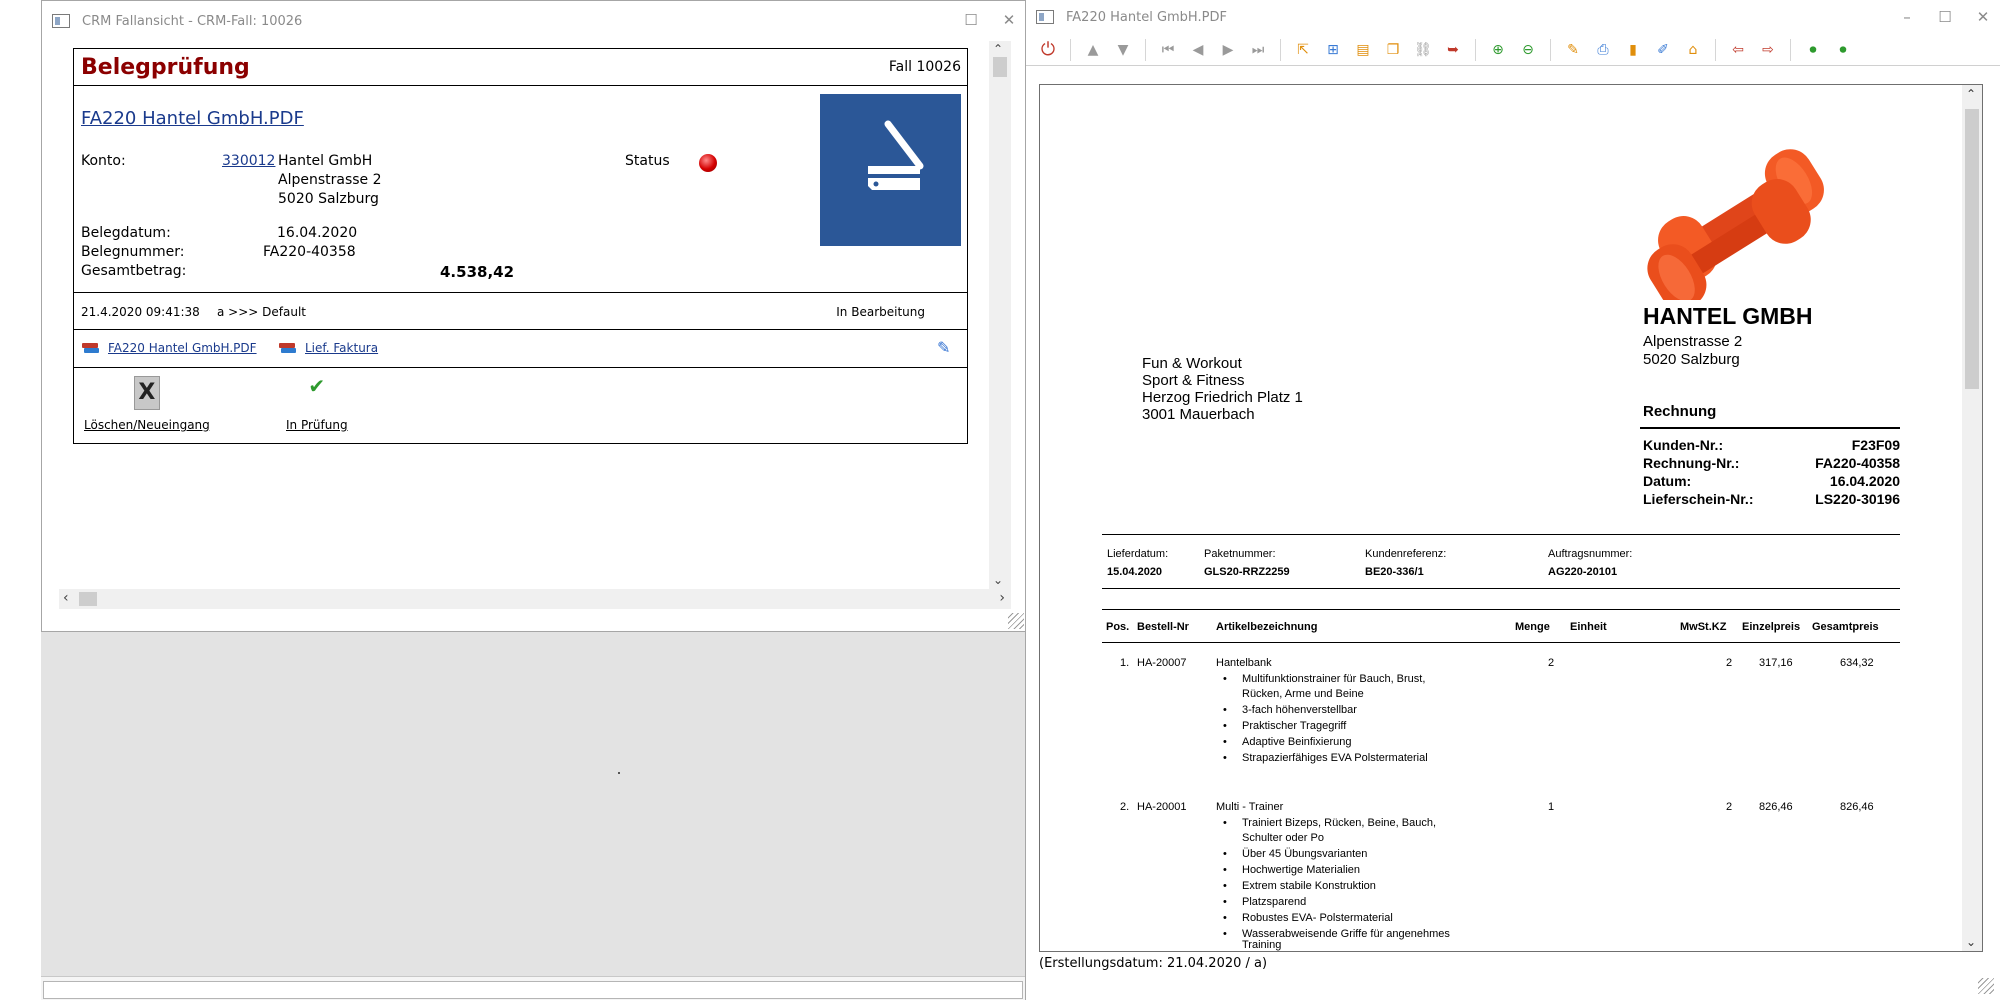 The width and height of the screenshot is (2000, 1000). What do you see at coordinates (1528, 50) in the screenshot?
I see `zoom-out-icon: ⊖` at bounding box center [1528, 50].